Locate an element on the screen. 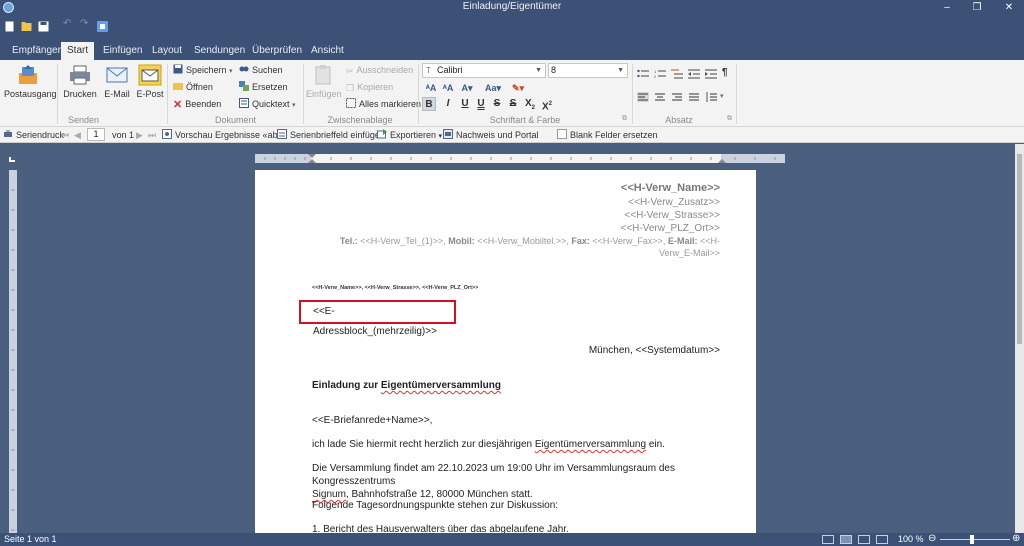 The height and width of the screenshot is (546, 1024). horizontal-ruler is located at coordinates (520, 158).